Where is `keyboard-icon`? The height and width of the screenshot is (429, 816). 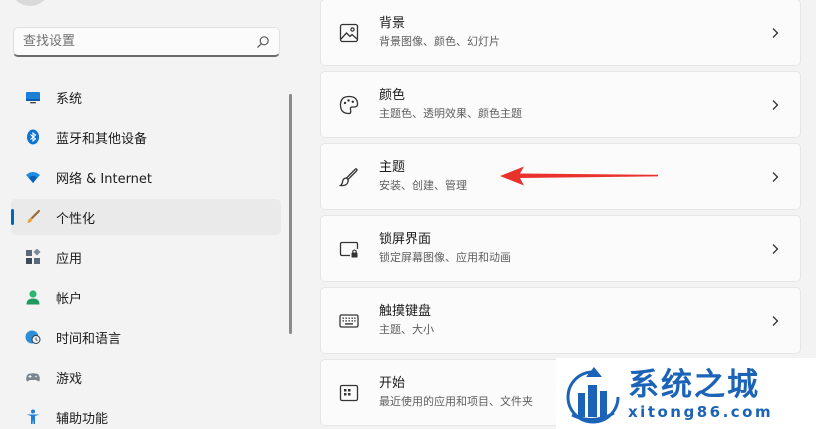
keyboard-icon is located at coordinates (349, 320).